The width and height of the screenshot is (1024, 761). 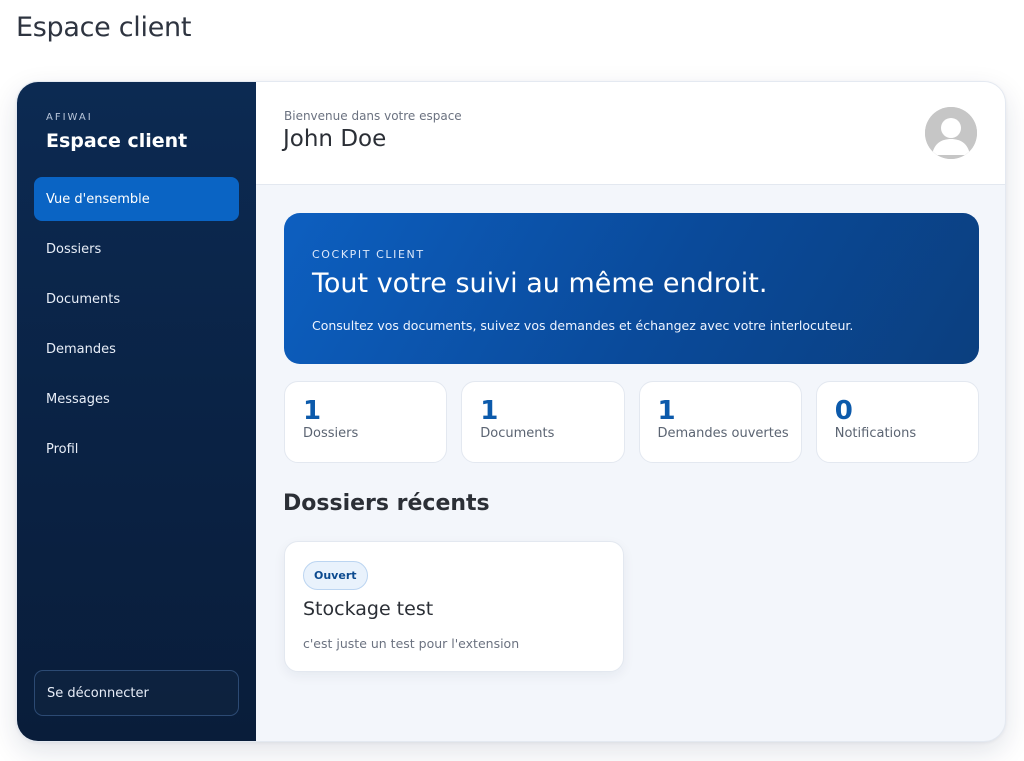 I want to click on sidebar-item-profil: Profil, so click(x=136, y=449).